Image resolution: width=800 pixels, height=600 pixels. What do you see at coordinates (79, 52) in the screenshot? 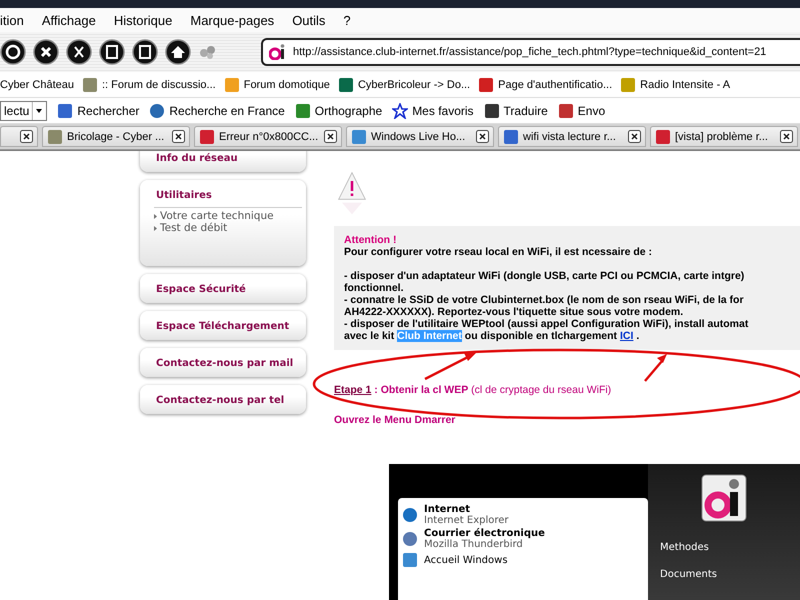
I see `scissors-icon` at bounding box center [79, 52].